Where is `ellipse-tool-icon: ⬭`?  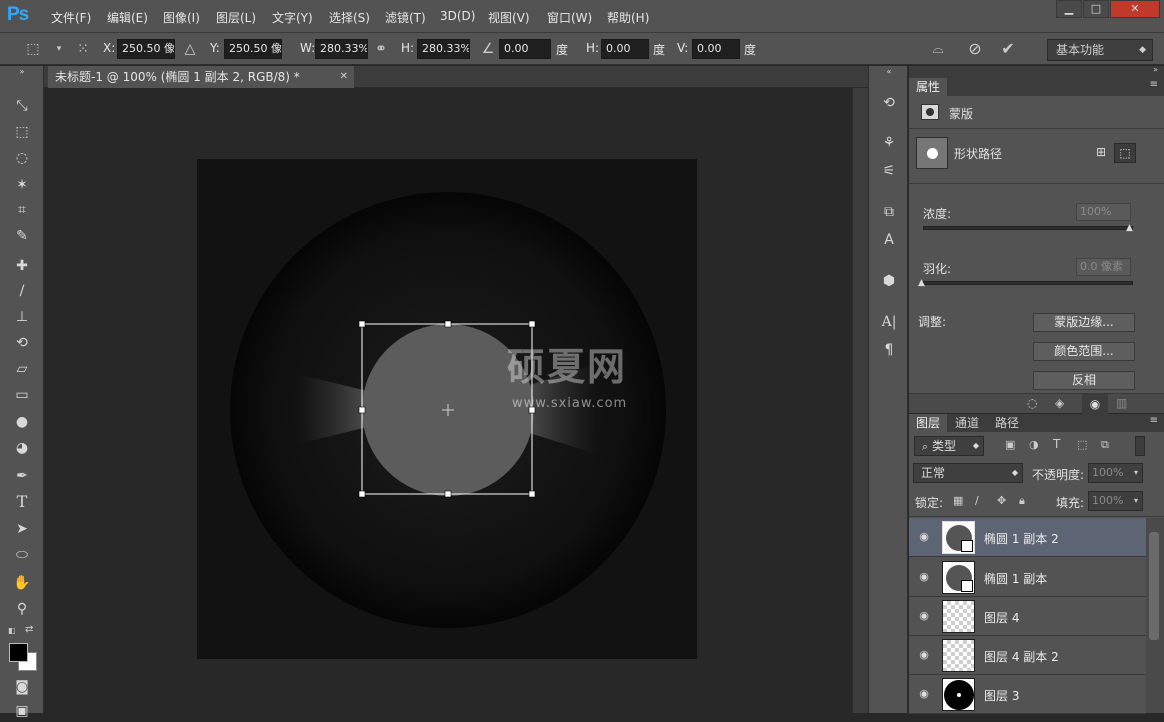
ellipse-tool-icon: ⬭ is located at coordinates (22, 555).